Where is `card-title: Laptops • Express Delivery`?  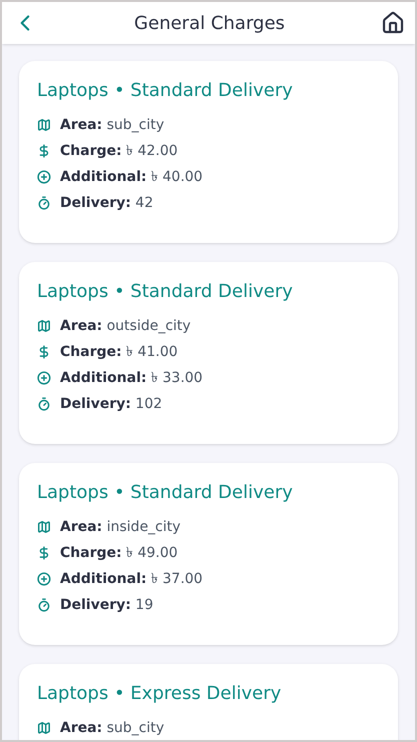
card-title: Laptops • Express Delivery is located at coordinates (159, 694).